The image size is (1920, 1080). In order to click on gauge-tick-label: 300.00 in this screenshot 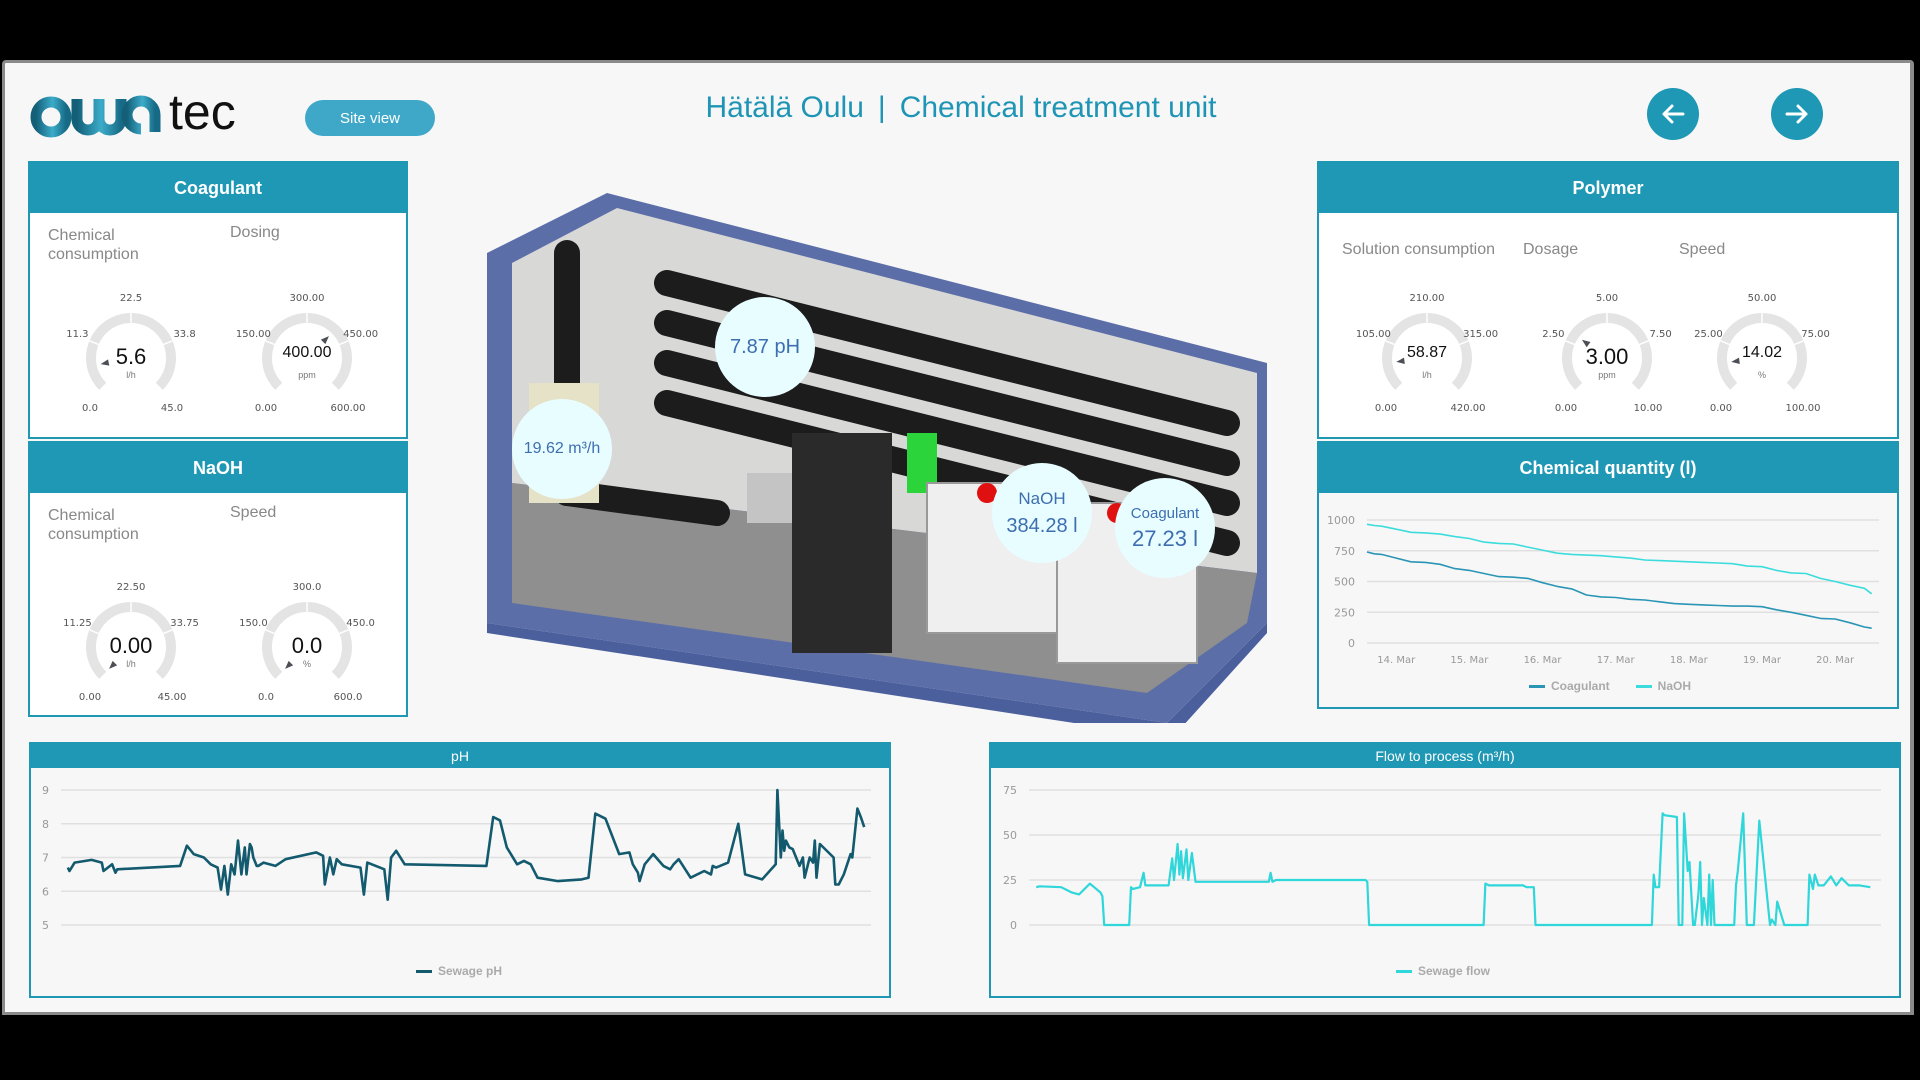, I will do `click(307, 298)`.